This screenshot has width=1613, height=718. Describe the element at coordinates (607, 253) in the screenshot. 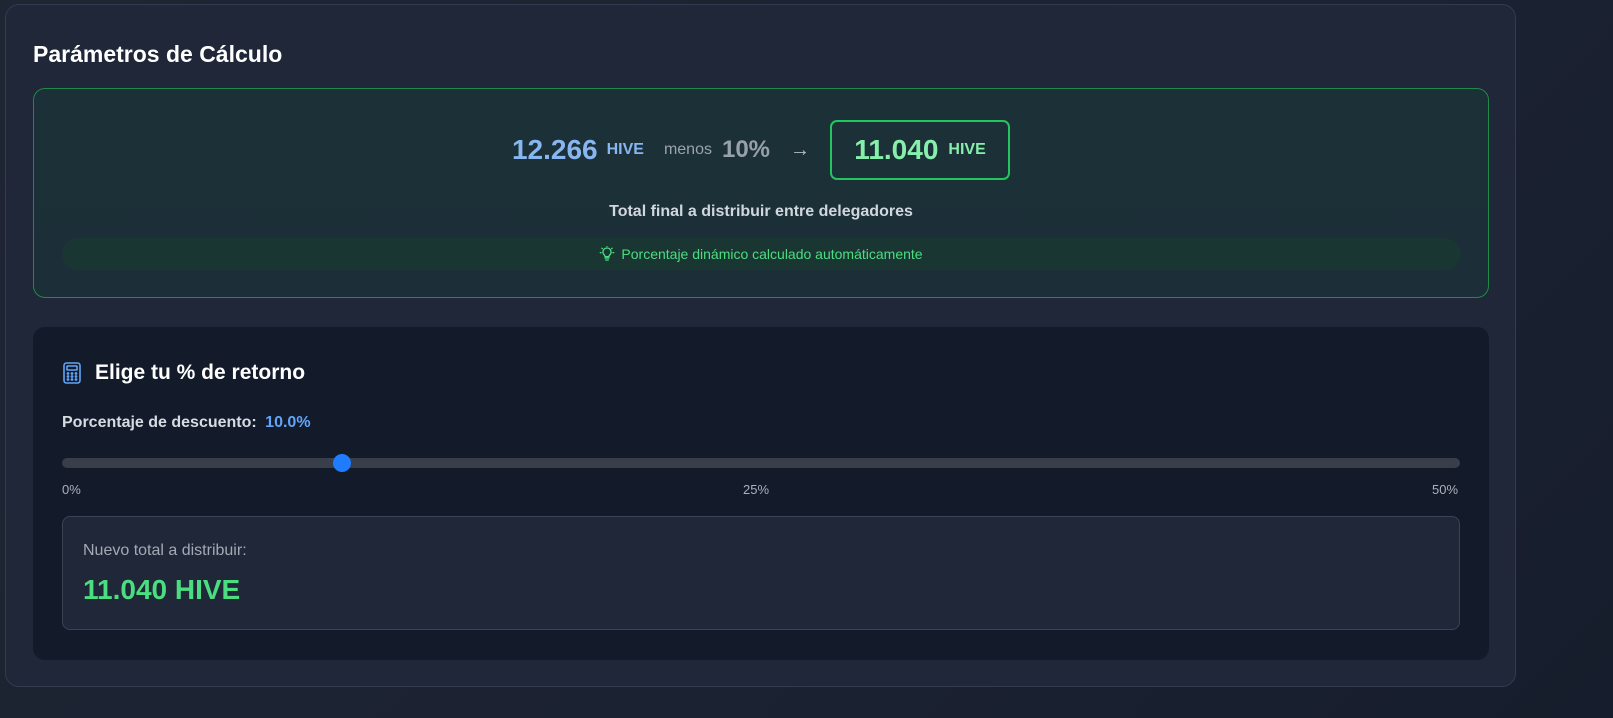

I see `lightbulb-icon` at that location.